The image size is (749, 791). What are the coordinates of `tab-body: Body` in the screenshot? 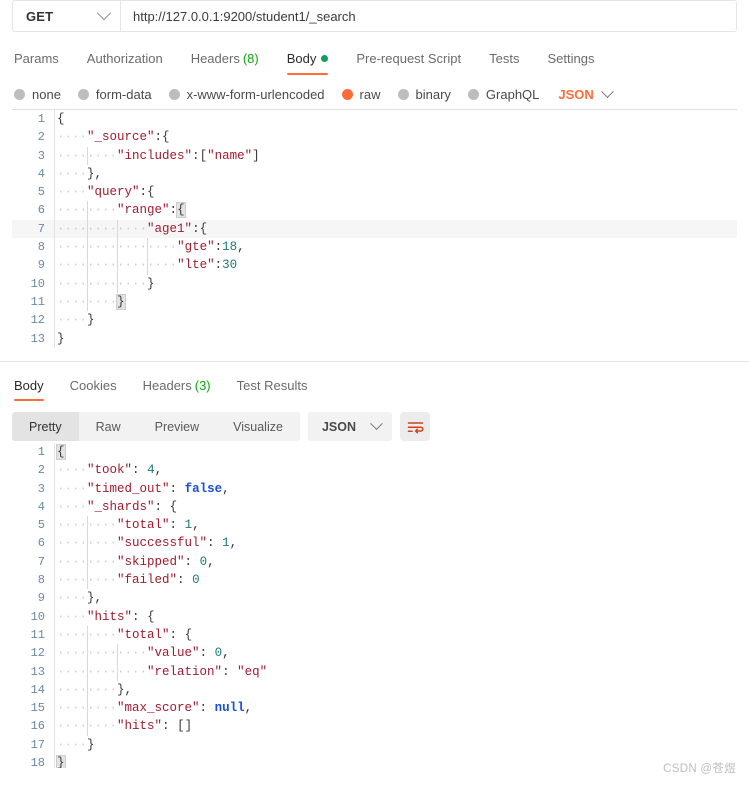 It's located at (308, 63).